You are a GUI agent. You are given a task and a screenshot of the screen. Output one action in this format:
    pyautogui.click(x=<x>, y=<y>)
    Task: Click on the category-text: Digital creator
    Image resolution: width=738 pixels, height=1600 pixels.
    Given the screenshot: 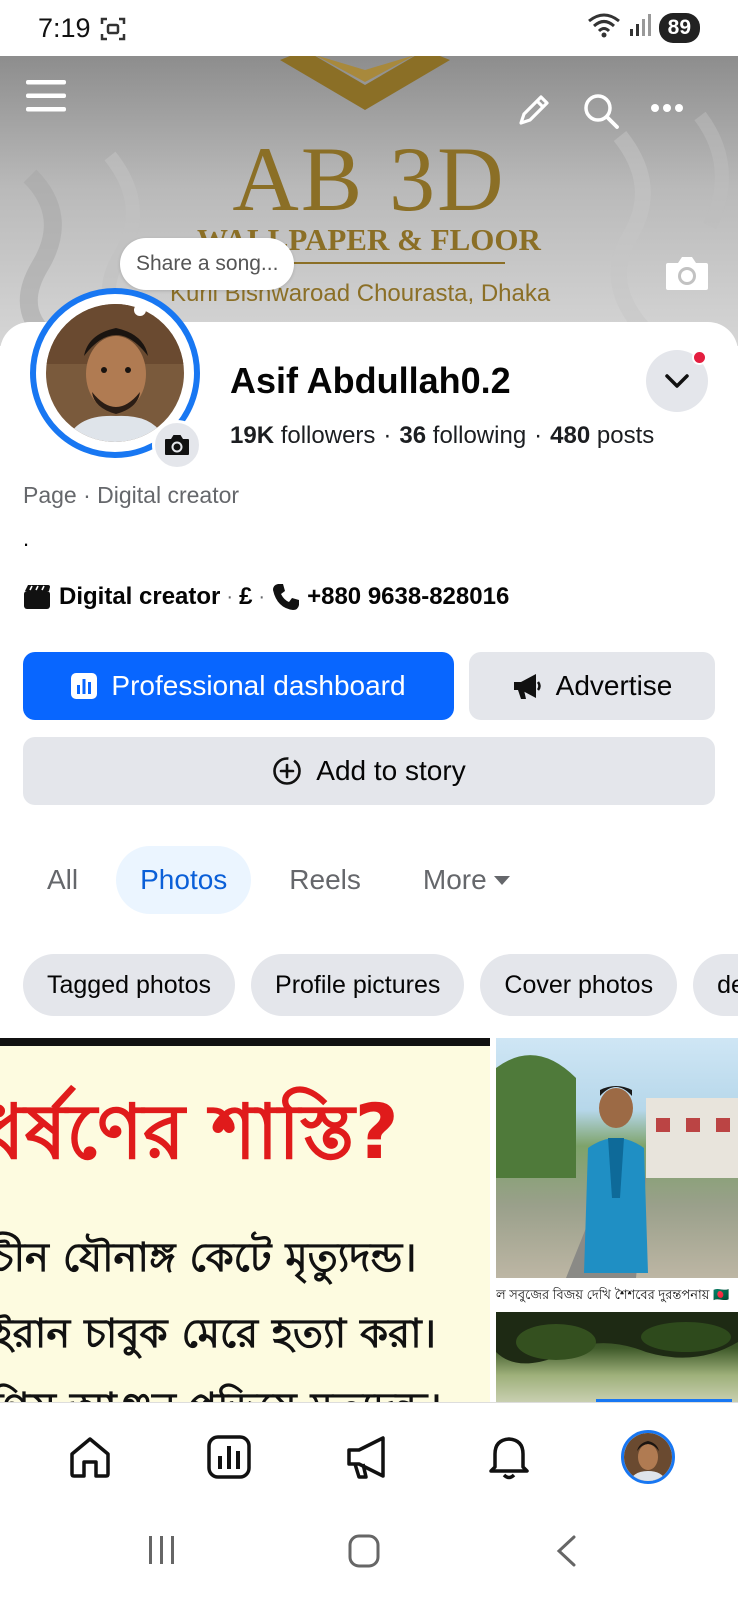 What is the action you would take?
    pyautogui.click(x=140, y=596)
    